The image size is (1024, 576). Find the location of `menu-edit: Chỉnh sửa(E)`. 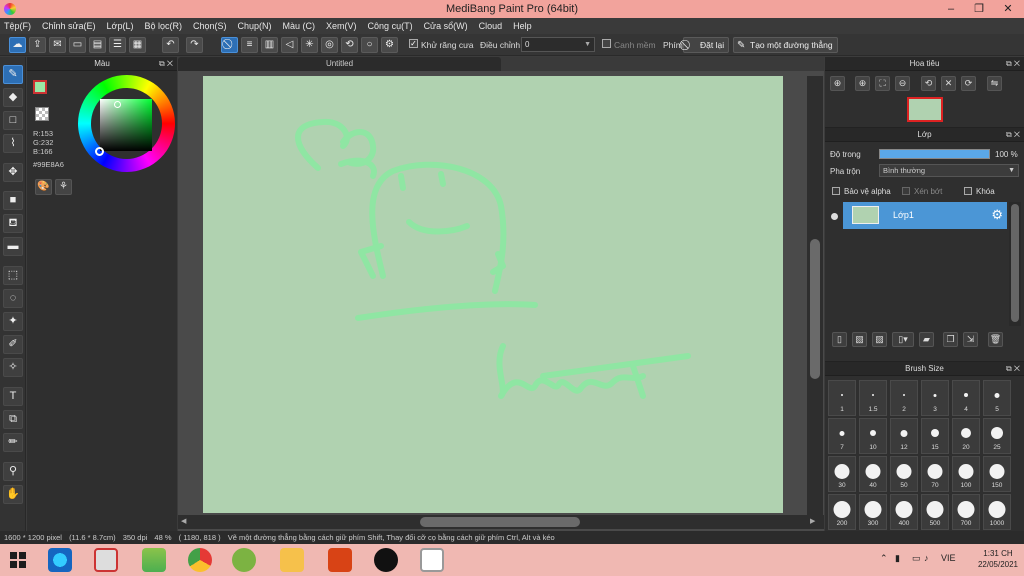

menu-edit: Chỉnh sửa(E) is located at coordinates (69, 26).